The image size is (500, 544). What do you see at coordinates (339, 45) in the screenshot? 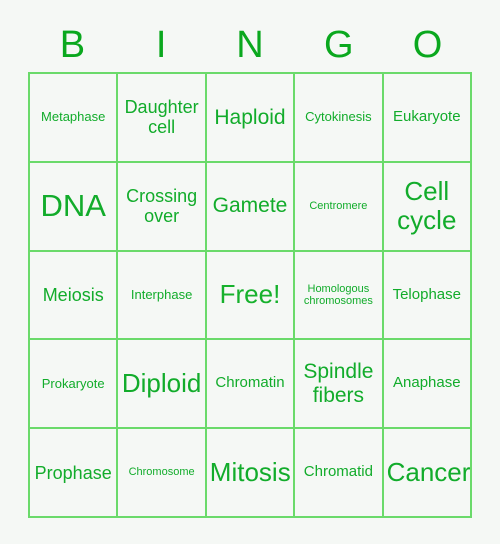
I see `header-letter-g: G` at bounding box center [339, 45].